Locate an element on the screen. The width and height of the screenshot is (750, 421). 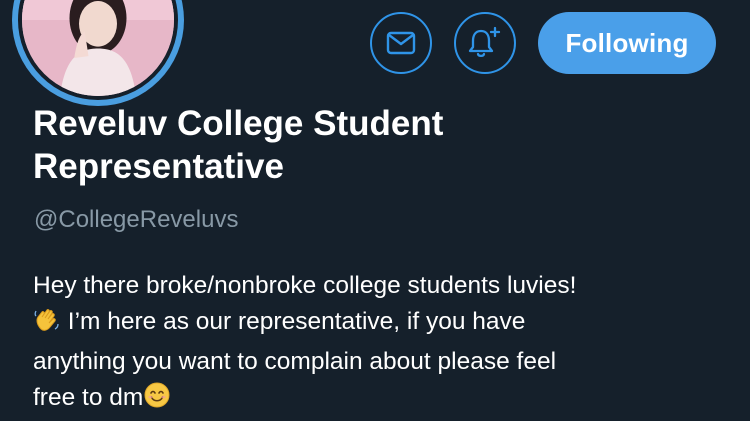
avatar is located at coordinates (98, 53).